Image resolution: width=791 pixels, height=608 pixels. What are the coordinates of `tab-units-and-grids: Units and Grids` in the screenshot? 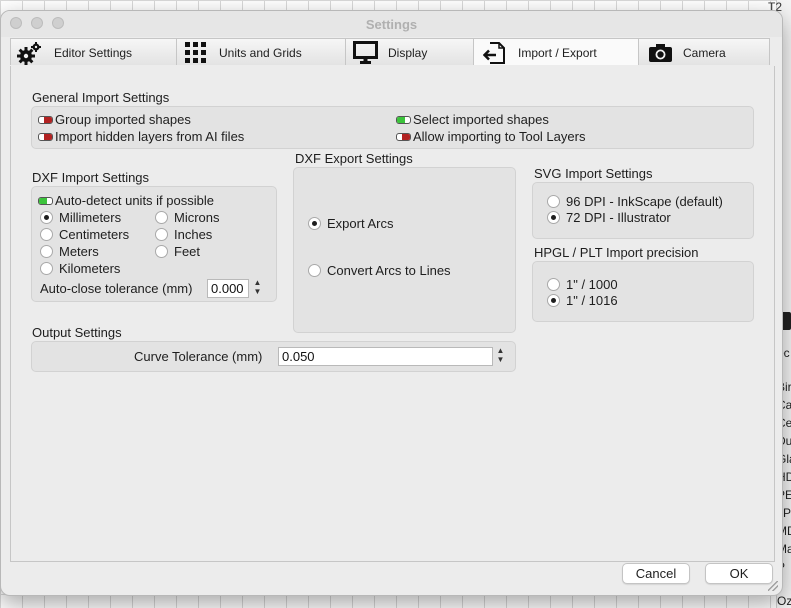 It's located at (261, 51).